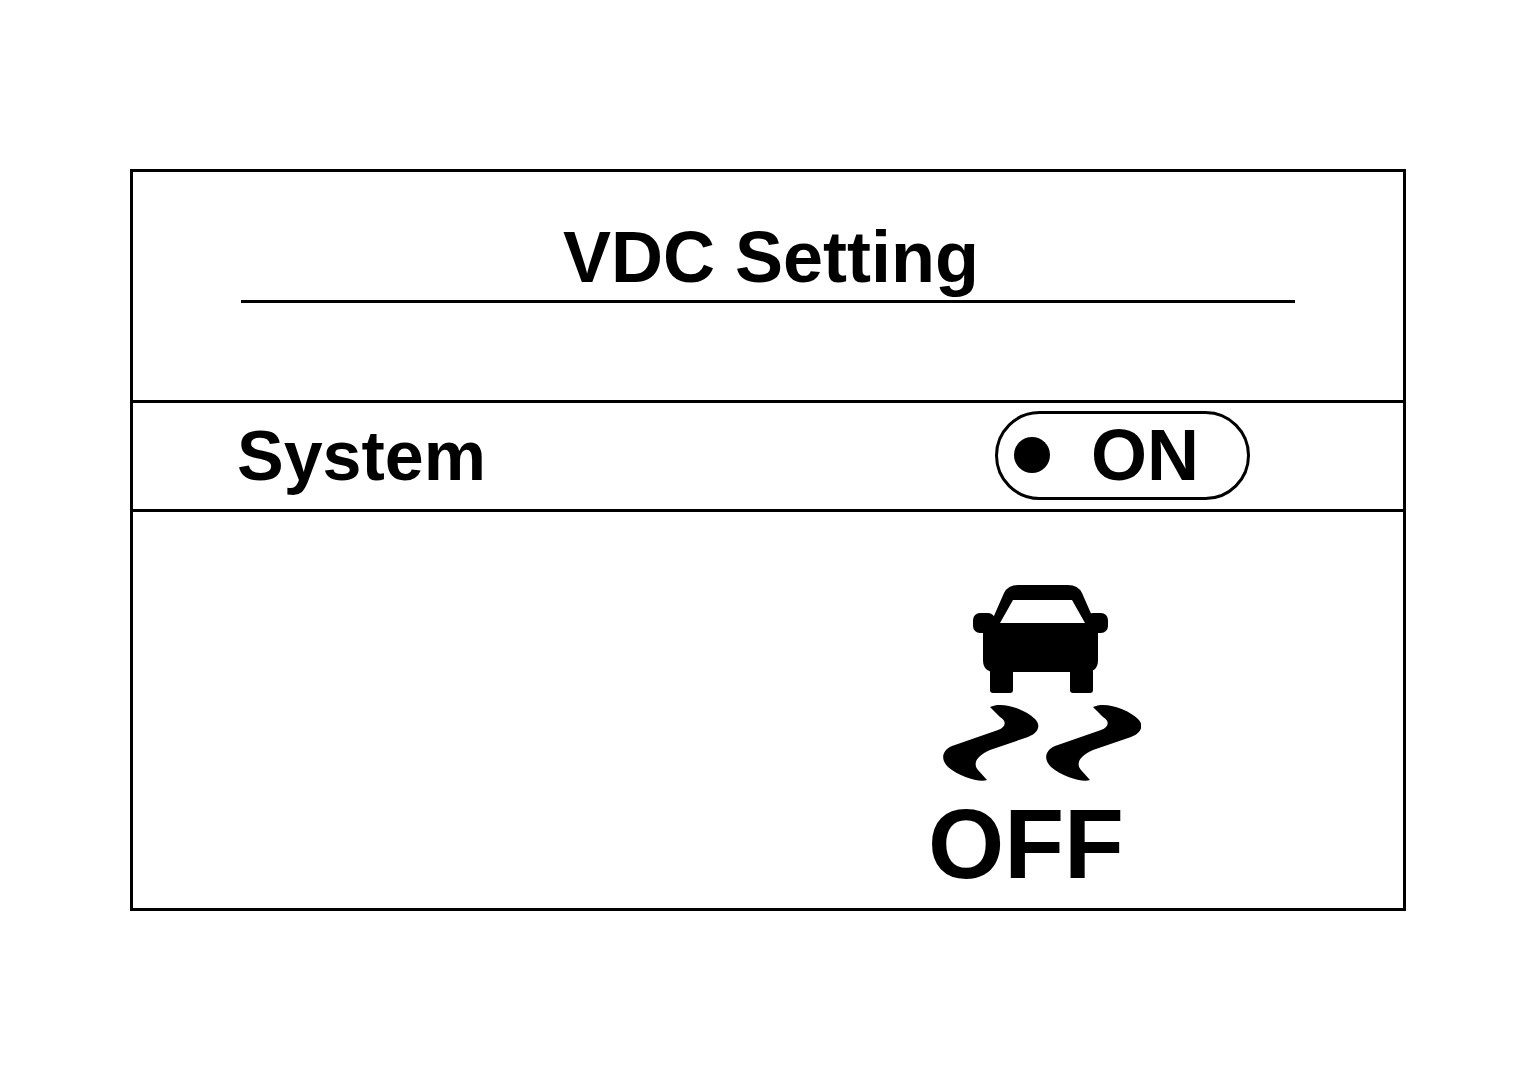 The width and height of the screenshot is (1536, 1087). I want to click on option-toggle: ON, so click(1122, 455).